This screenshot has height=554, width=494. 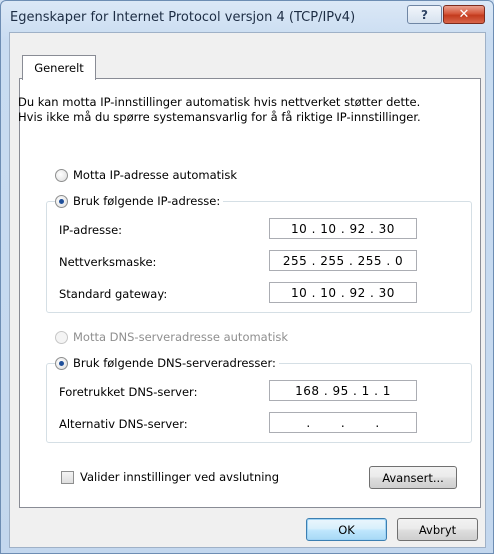 What do you see at coordinates (180, 477) in the screenshot?
I see `validate-checkbox-label: Valider innstillinger ved avslutning` at bounding box center [180, 477].